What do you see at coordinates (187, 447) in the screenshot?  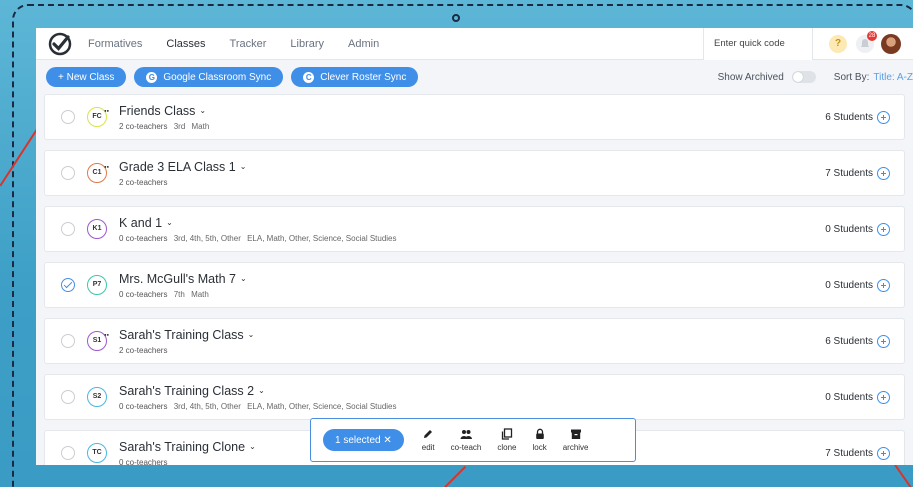 I see `class-name: Sarah's Training Clone ⌄` at bounding box center [187, 447].